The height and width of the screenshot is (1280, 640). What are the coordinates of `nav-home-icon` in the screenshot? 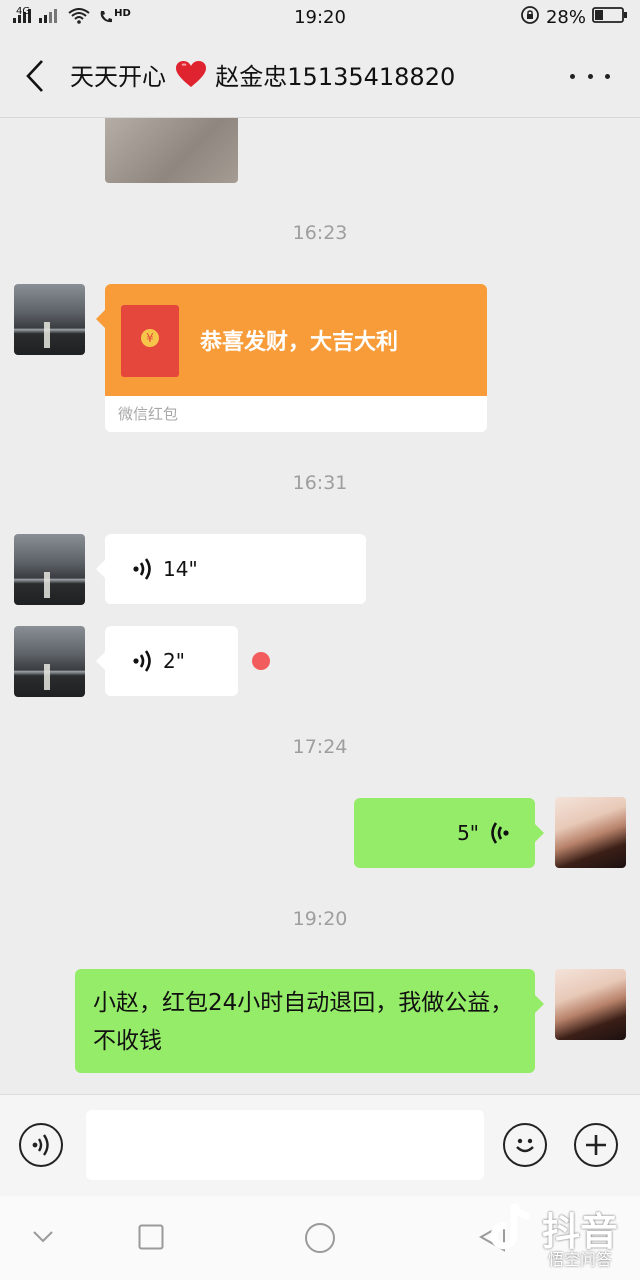 It's located at (320, 1238).